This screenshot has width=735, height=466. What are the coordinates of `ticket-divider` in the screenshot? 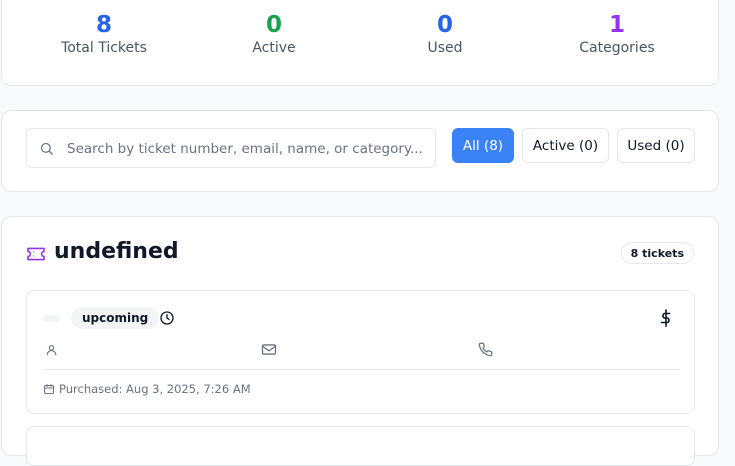 It's located at (361, 369).